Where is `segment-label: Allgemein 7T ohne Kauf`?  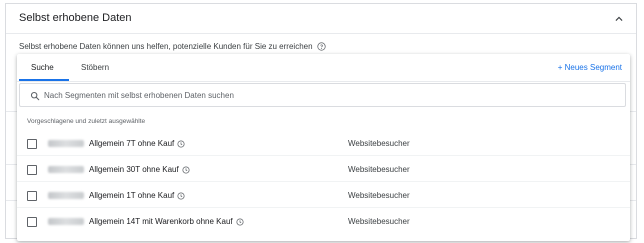
segment-label: Allgemein 7T ohne Kauf is located at coordinates (132, 143).